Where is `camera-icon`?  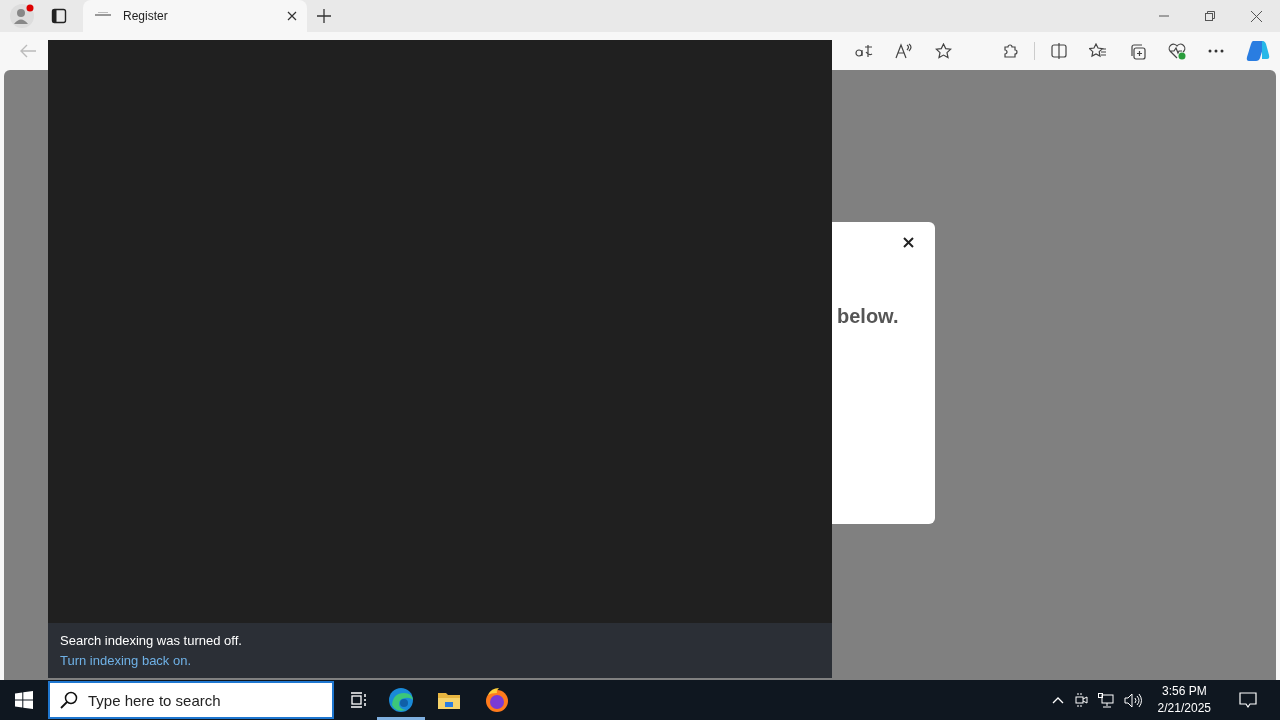
camera-icon is located at coordinates (1080, 700).